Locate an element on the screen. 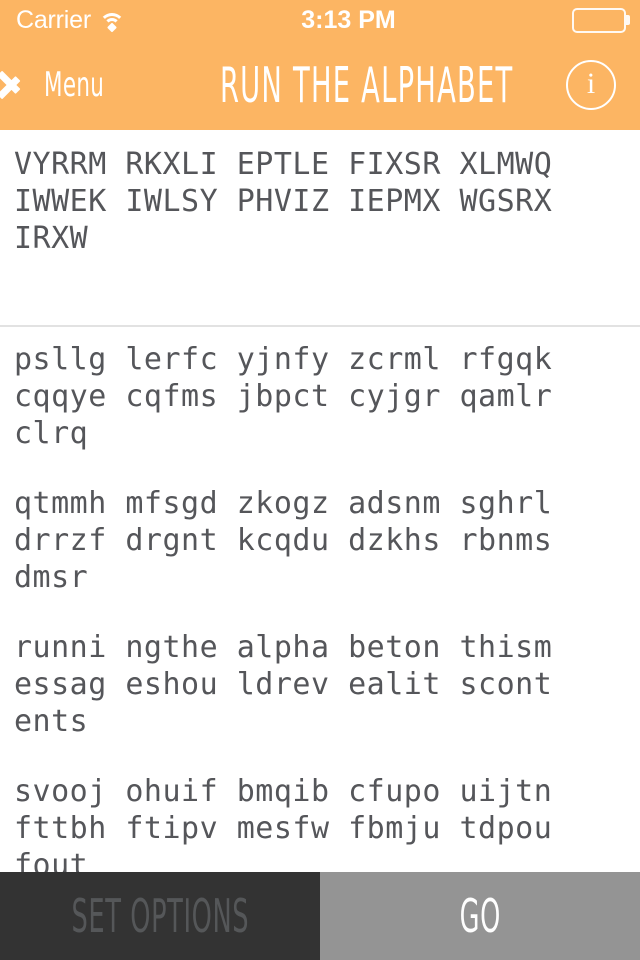  status-bar: Carrier 3:13 PM is located at coordinates (320, 20).